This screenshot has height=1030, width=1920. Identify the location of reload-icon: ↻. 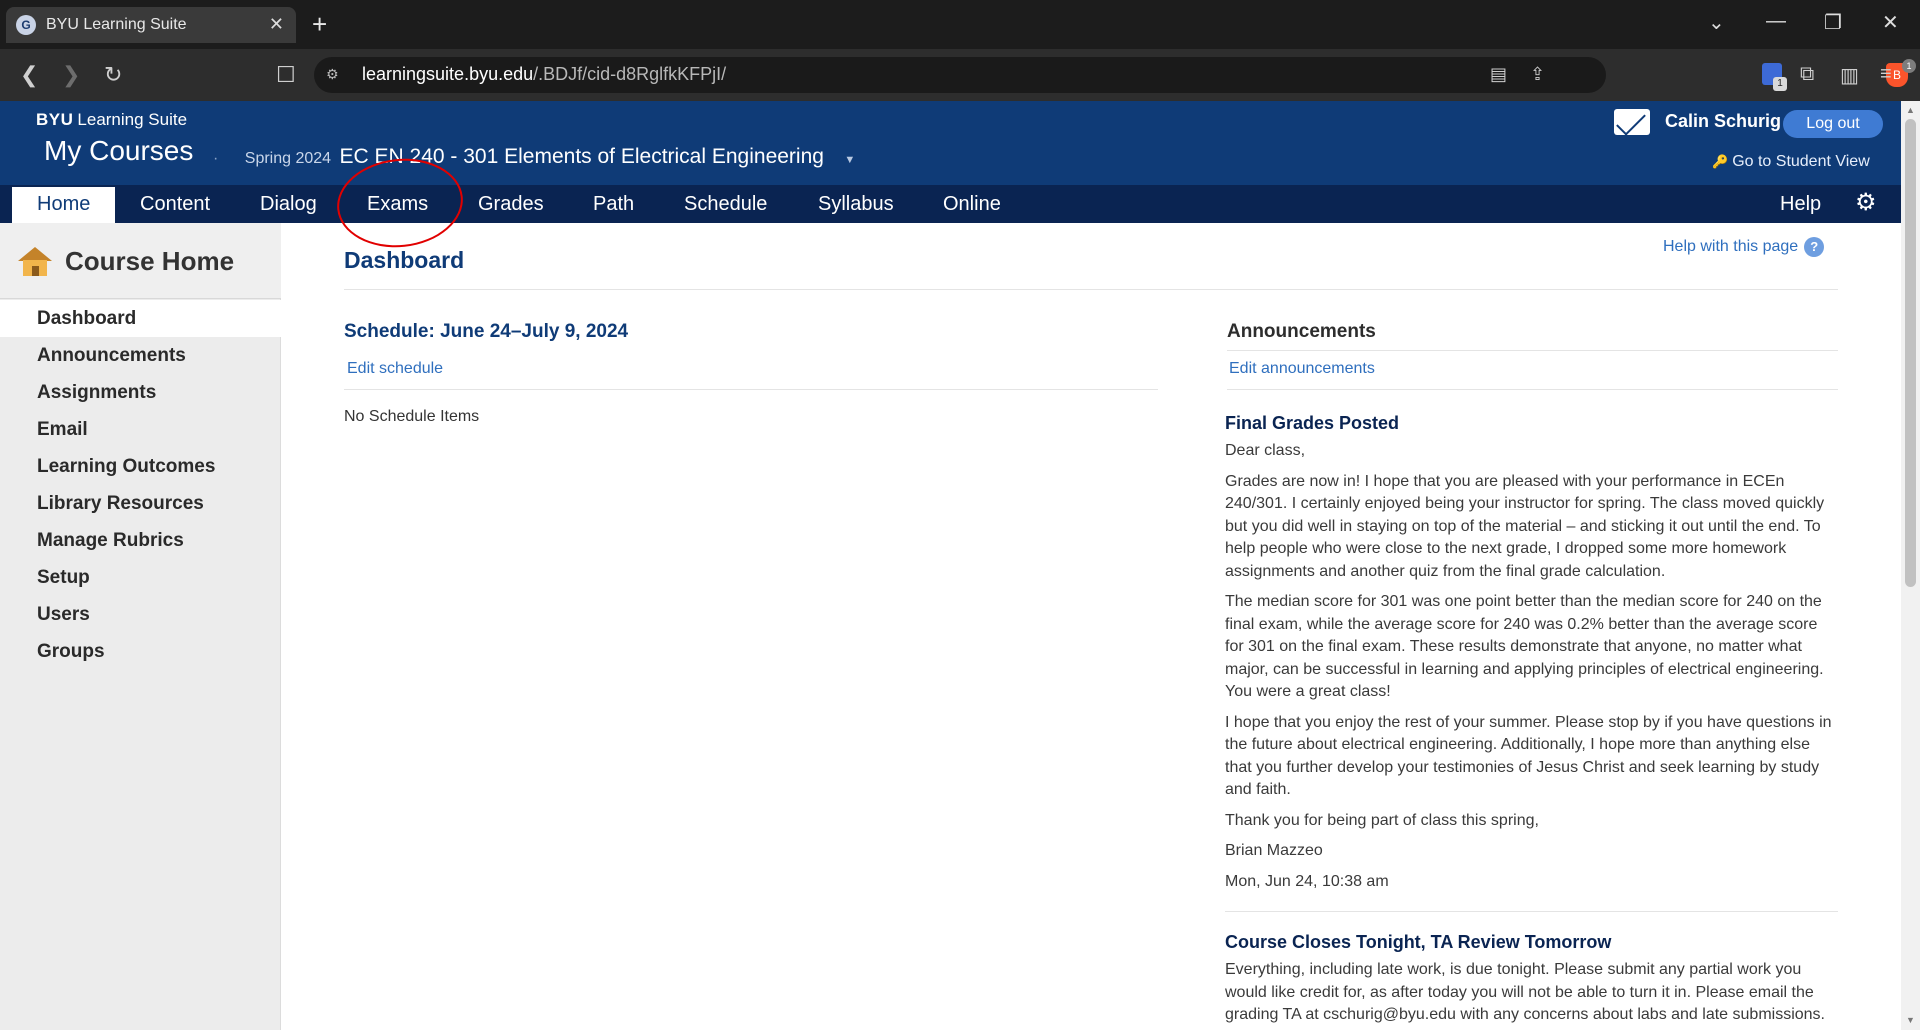
(113, 75).